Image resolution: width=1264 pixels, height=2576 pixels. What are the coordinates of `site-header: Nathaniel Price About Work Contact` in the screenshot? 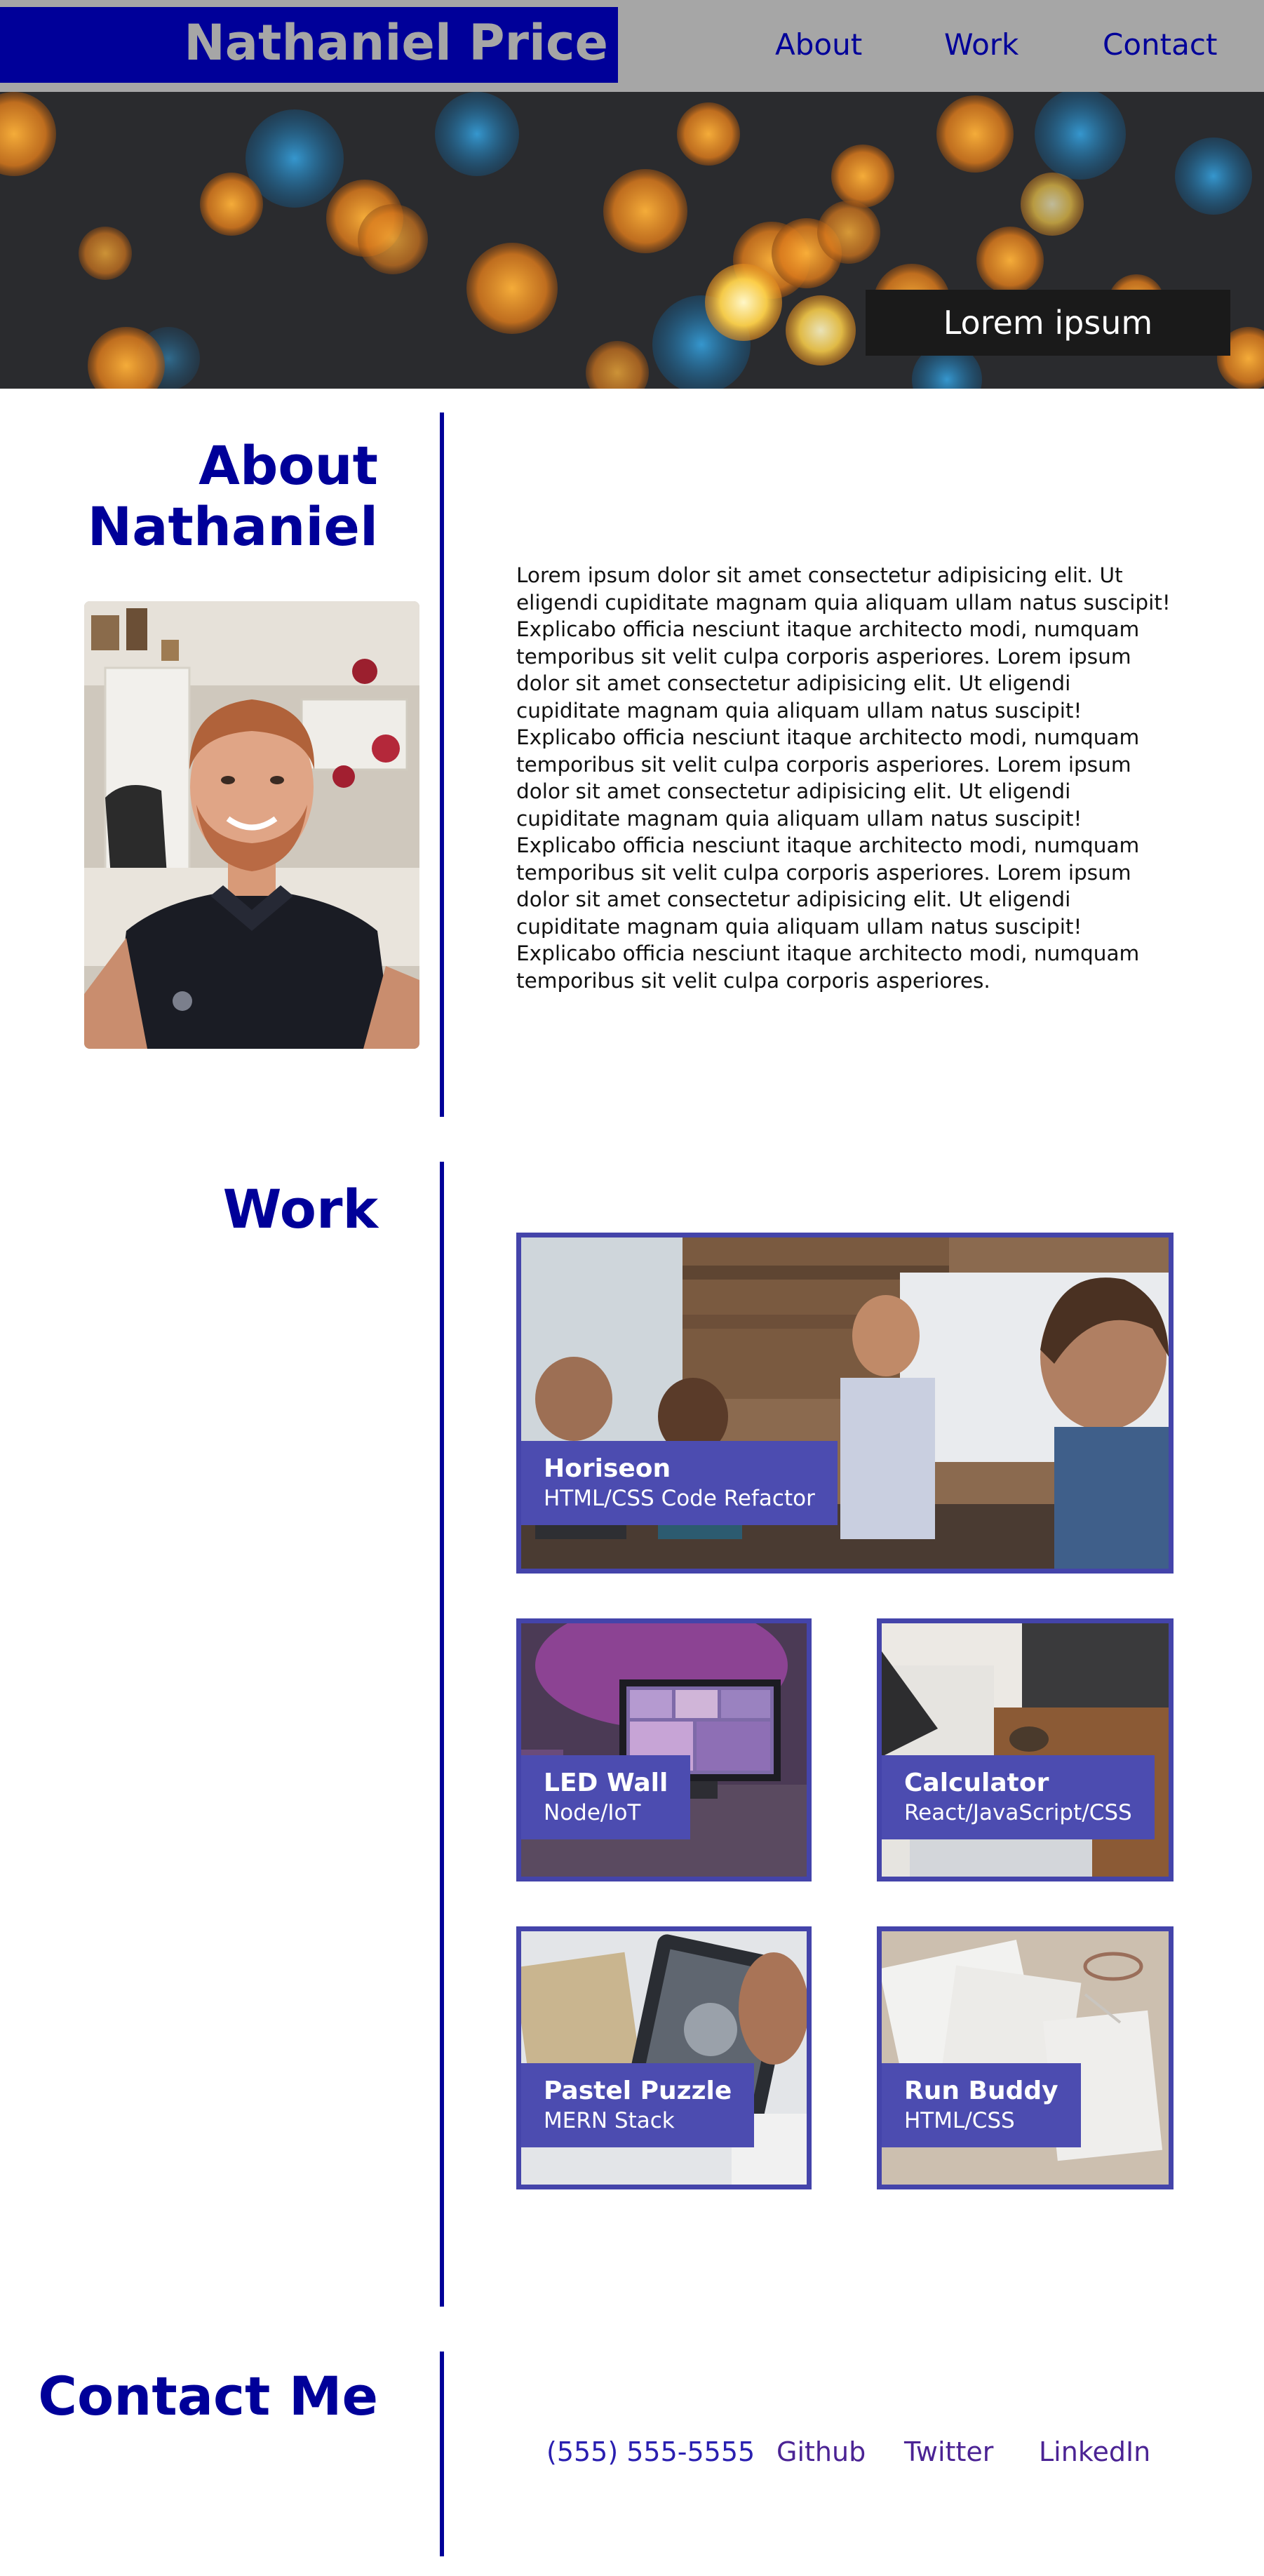 It's located at (632, 46).